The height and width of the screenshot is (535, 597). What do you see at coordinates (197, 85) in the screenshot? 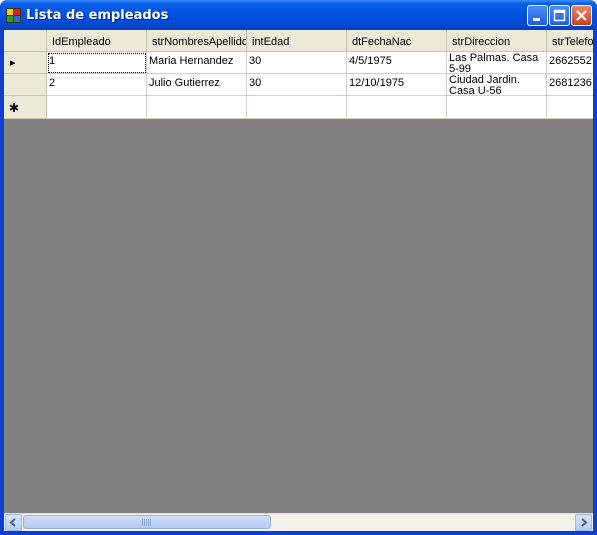
I see `table-cell: Julio Gutierrez` at bounding box center [197, 85].